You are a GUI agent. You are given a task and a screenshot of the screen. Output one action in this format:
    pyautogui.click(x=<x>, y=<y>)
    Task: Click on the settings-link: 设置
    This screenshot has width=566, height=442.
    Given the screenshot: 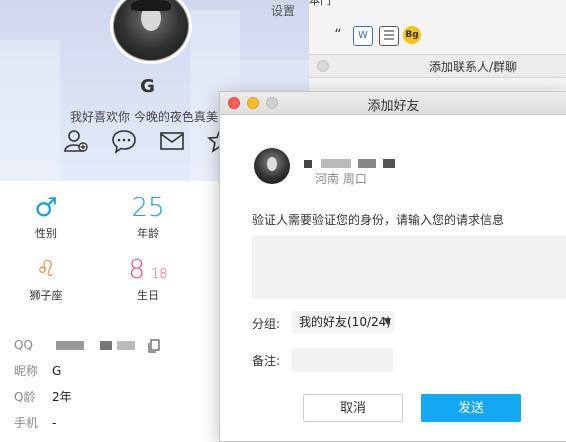 What is the action you would take?
    pyautogui.click(x=283, y=10)
    